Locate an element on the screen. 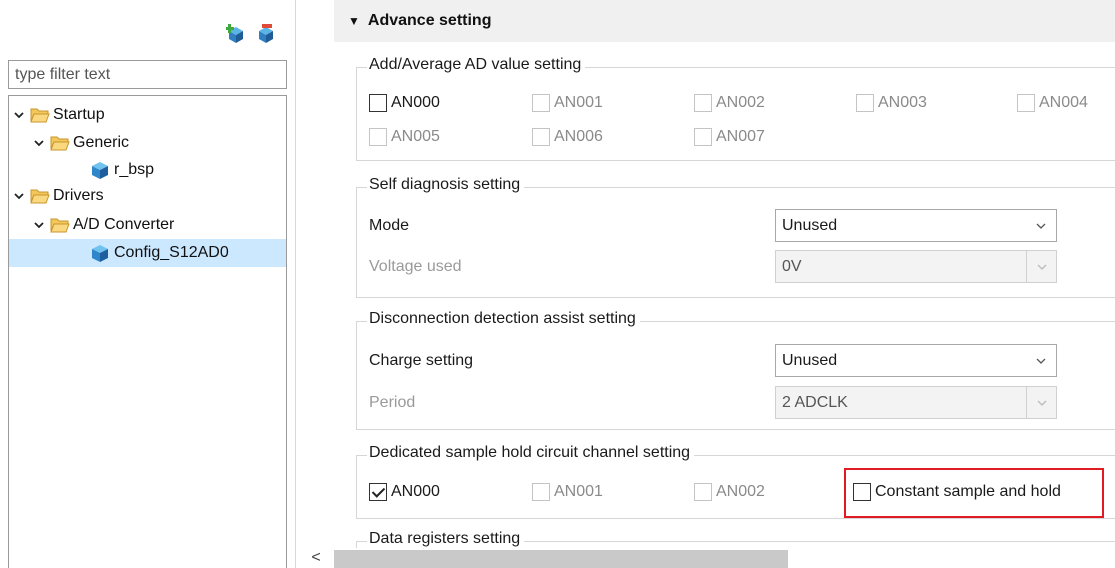 The image size is (1115, 568). mode-select: Unused is located at coordinates (916, 225).